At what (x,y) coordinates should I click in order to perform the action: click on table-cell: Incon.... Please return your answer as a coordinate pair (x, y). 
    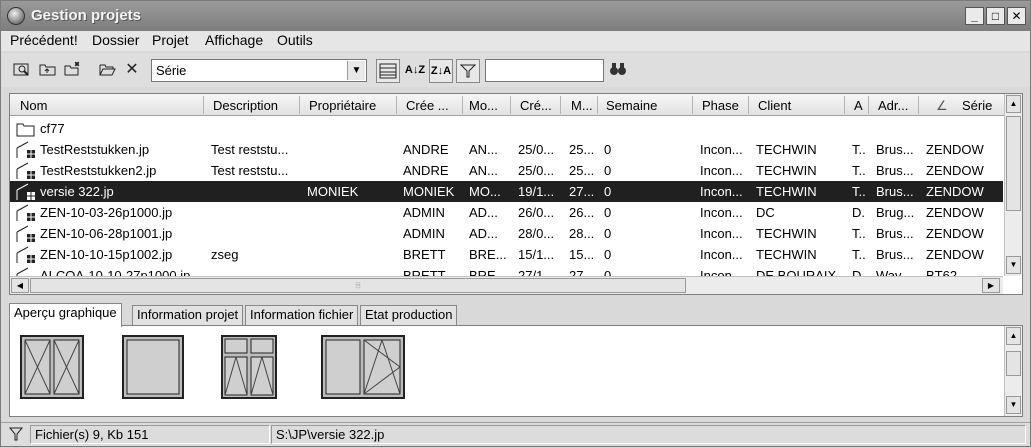
    Looking at the image, I should click on (721, 149).